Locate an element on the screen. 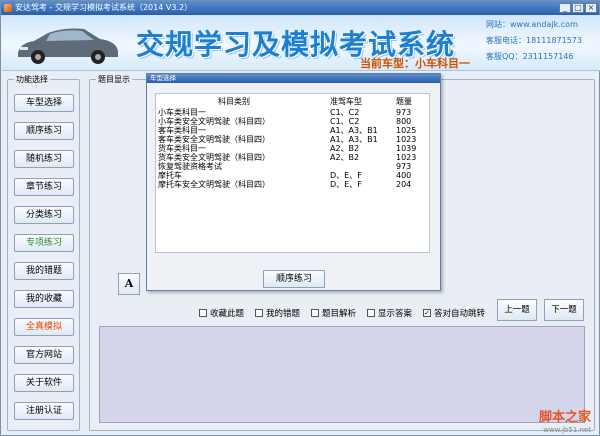  table-row: 客车类科目一 A1、A3、B1 1025 is located at coordinates (292, 131).